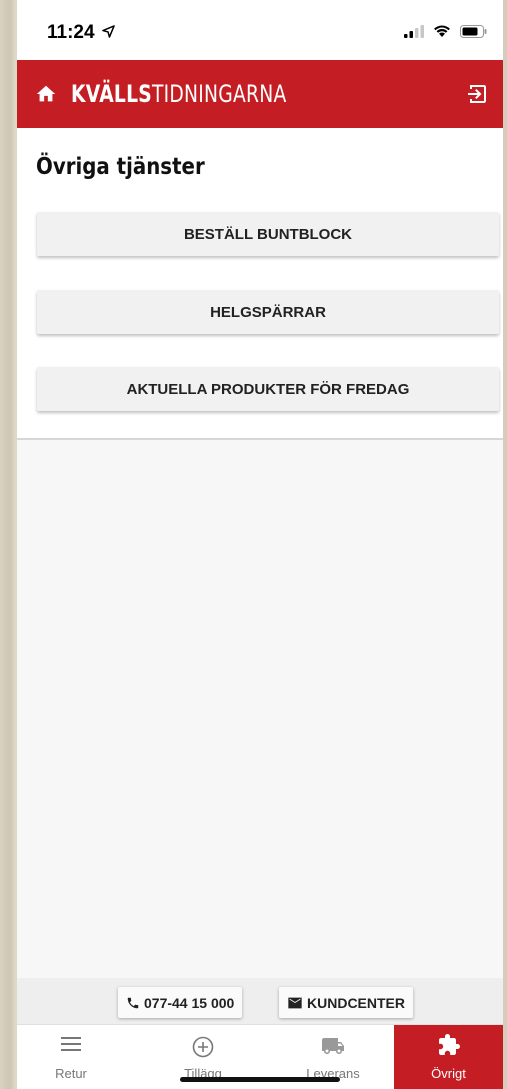 The image size is (507, 1089). What do you see at coordinates (414, 31) in the screenshot?
I see `signal-icon` at bounding box center [414, 31].